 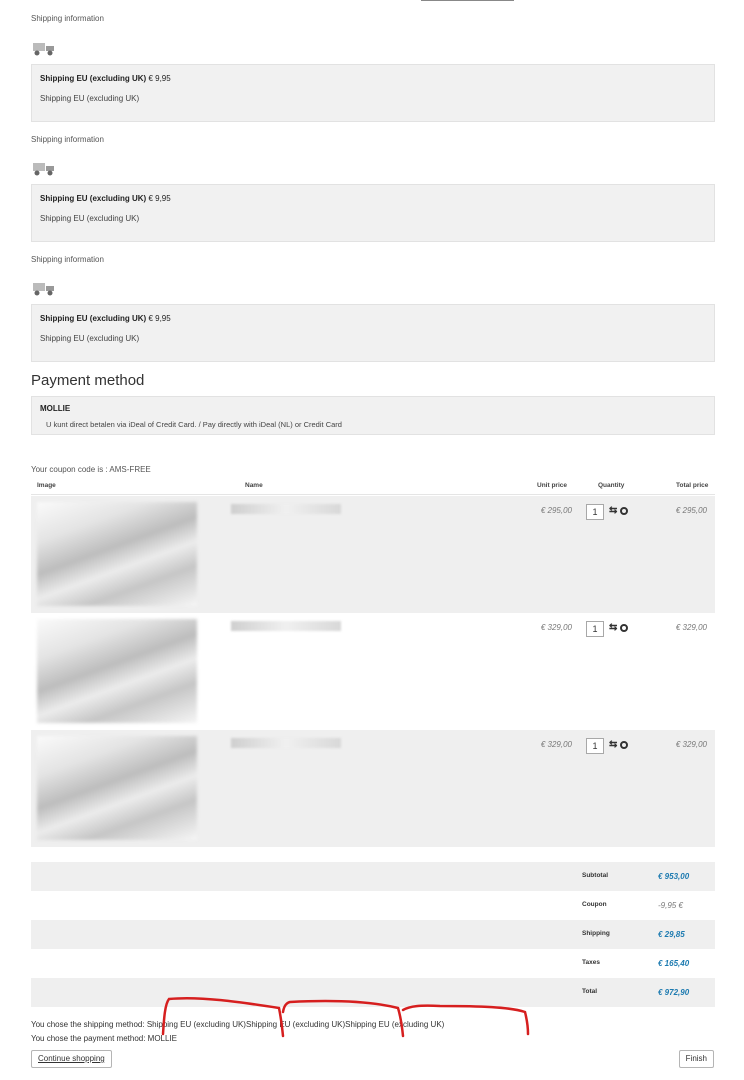 What do you see at coordinates (373, 992) in the screenshot?
I see `totals-row-total: Total € 972,90` at bounding box center [373, 992].